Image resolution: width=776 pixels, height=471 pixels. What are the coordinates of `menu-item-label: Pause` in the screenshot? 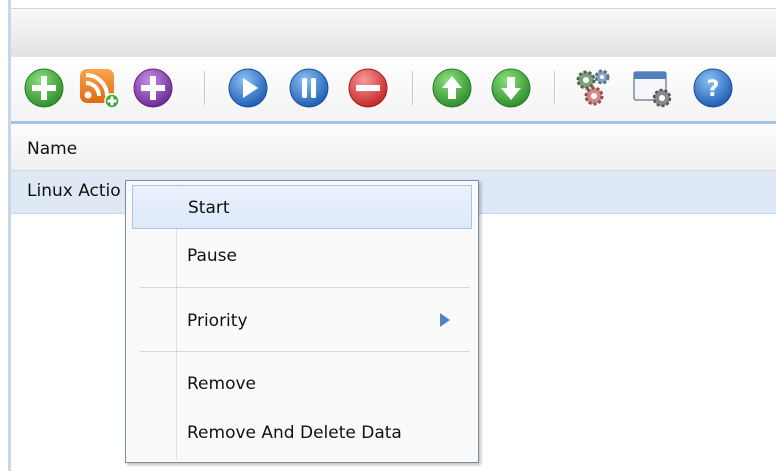 It's located at (212, 256).